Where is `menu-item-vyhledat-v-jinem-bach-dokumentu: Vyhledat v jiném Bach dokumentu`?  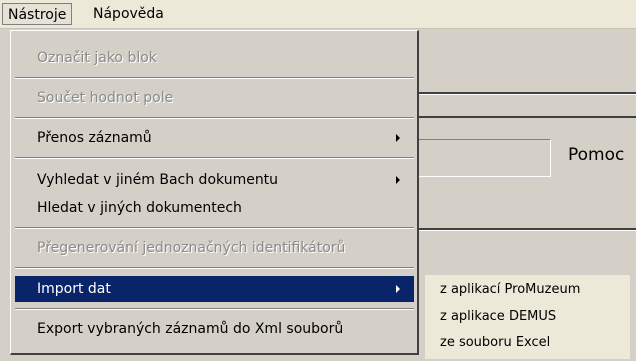 menu-item-vyhledat-v-jinem-bach-dokumentu: Vyhledat v jiném Bach dokumentu is located at coordinates (214, 180).